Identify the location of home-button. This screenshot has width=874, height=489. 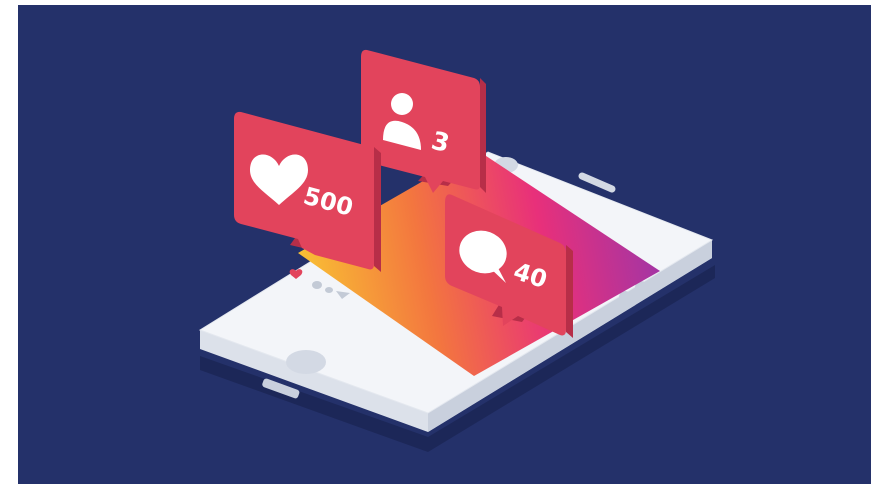
(306, 362).